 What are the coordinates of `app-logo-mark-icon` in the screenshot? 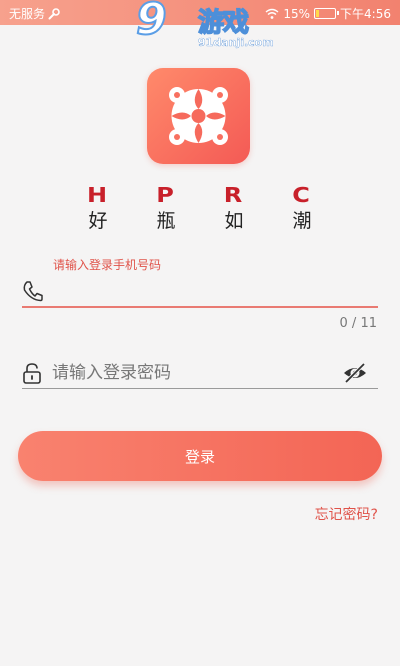 It's located at (198, 116).